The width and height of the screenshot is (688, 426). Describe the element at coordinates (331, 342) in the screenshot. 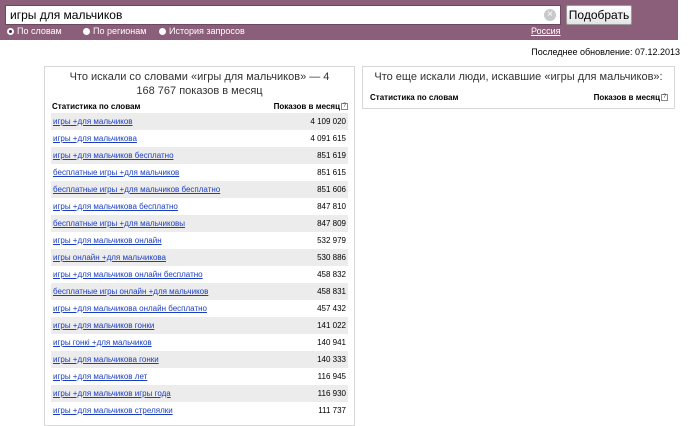

I see `shows-count: 140 941` at that location.